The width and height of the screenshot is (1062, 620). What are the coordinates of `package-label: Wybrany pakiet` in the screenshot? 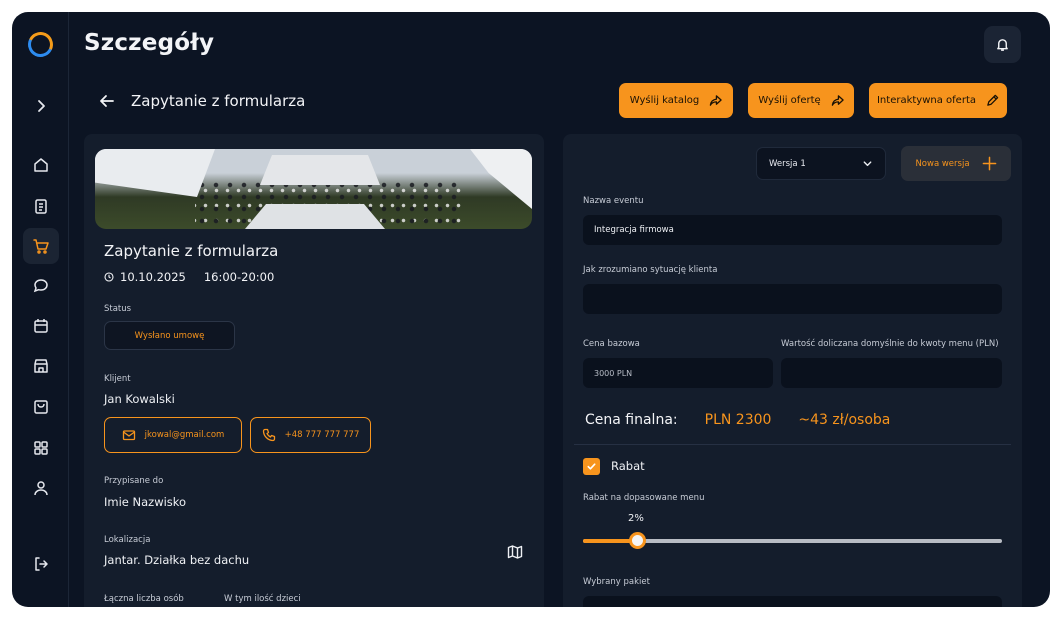 It's located at (616, 582).